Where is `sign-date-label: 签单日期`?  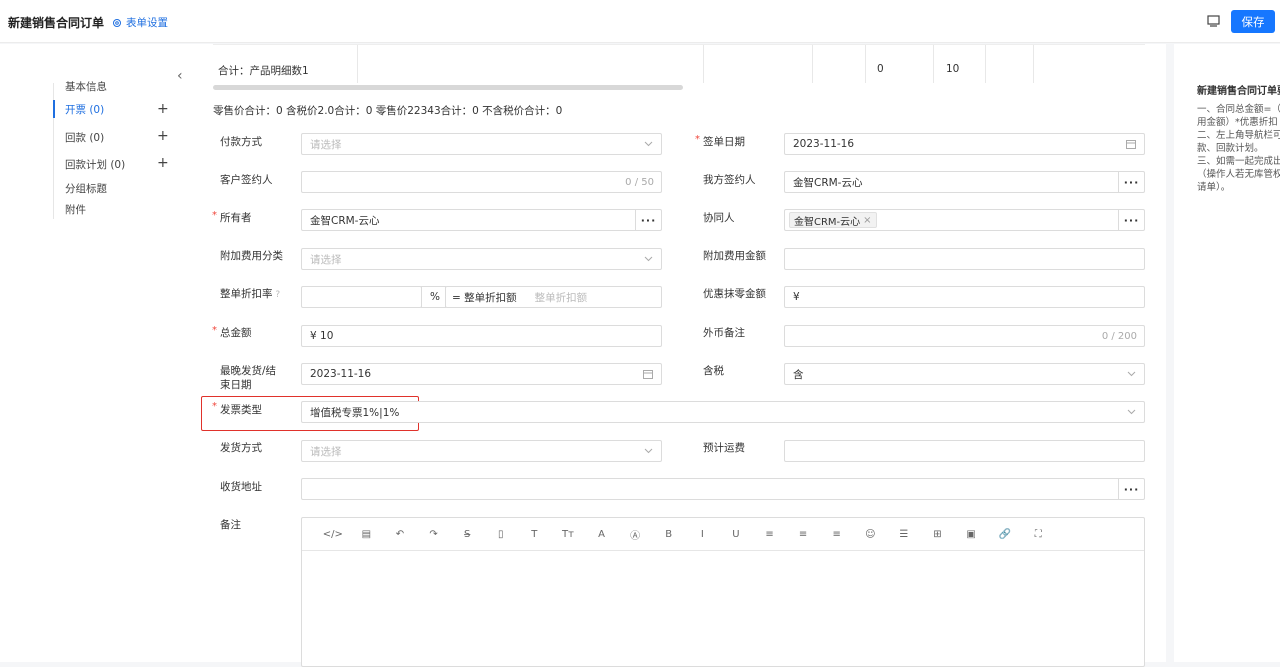
sign-date-label: 签单日期 is located at coordinates (724, 142).